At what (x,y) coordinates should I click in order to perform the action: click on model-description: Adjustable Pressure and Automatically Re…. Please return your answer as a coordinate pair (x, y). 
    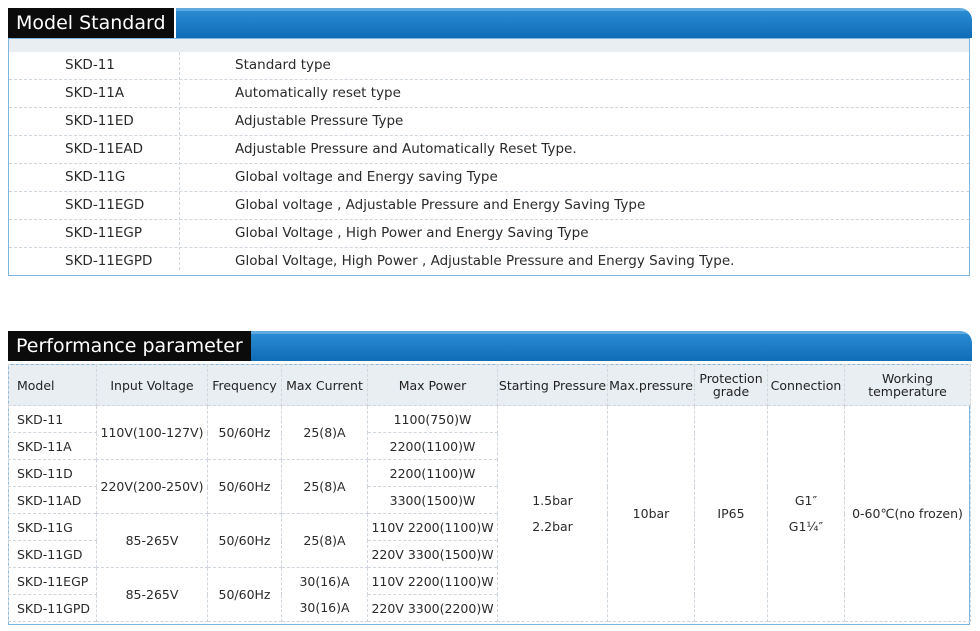
    Looking at the image, I should click on (406, 149).